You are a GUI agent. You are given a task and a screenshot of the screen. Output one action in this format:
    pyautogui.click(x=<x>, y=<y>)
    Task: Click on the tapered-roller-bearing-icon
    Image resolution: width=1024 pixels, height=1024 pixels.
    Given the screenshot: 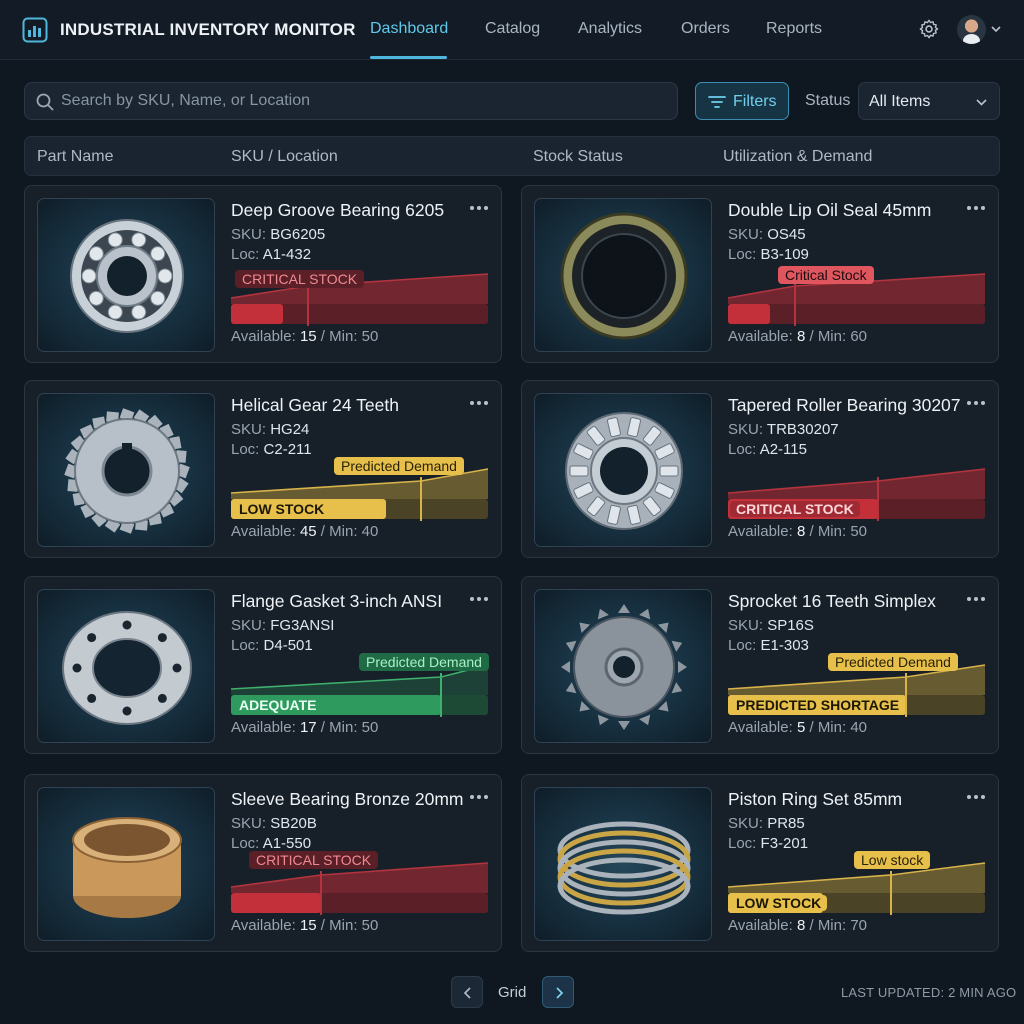 What is the action you would take?
    pyautogui.click(x=624, y=471)
    